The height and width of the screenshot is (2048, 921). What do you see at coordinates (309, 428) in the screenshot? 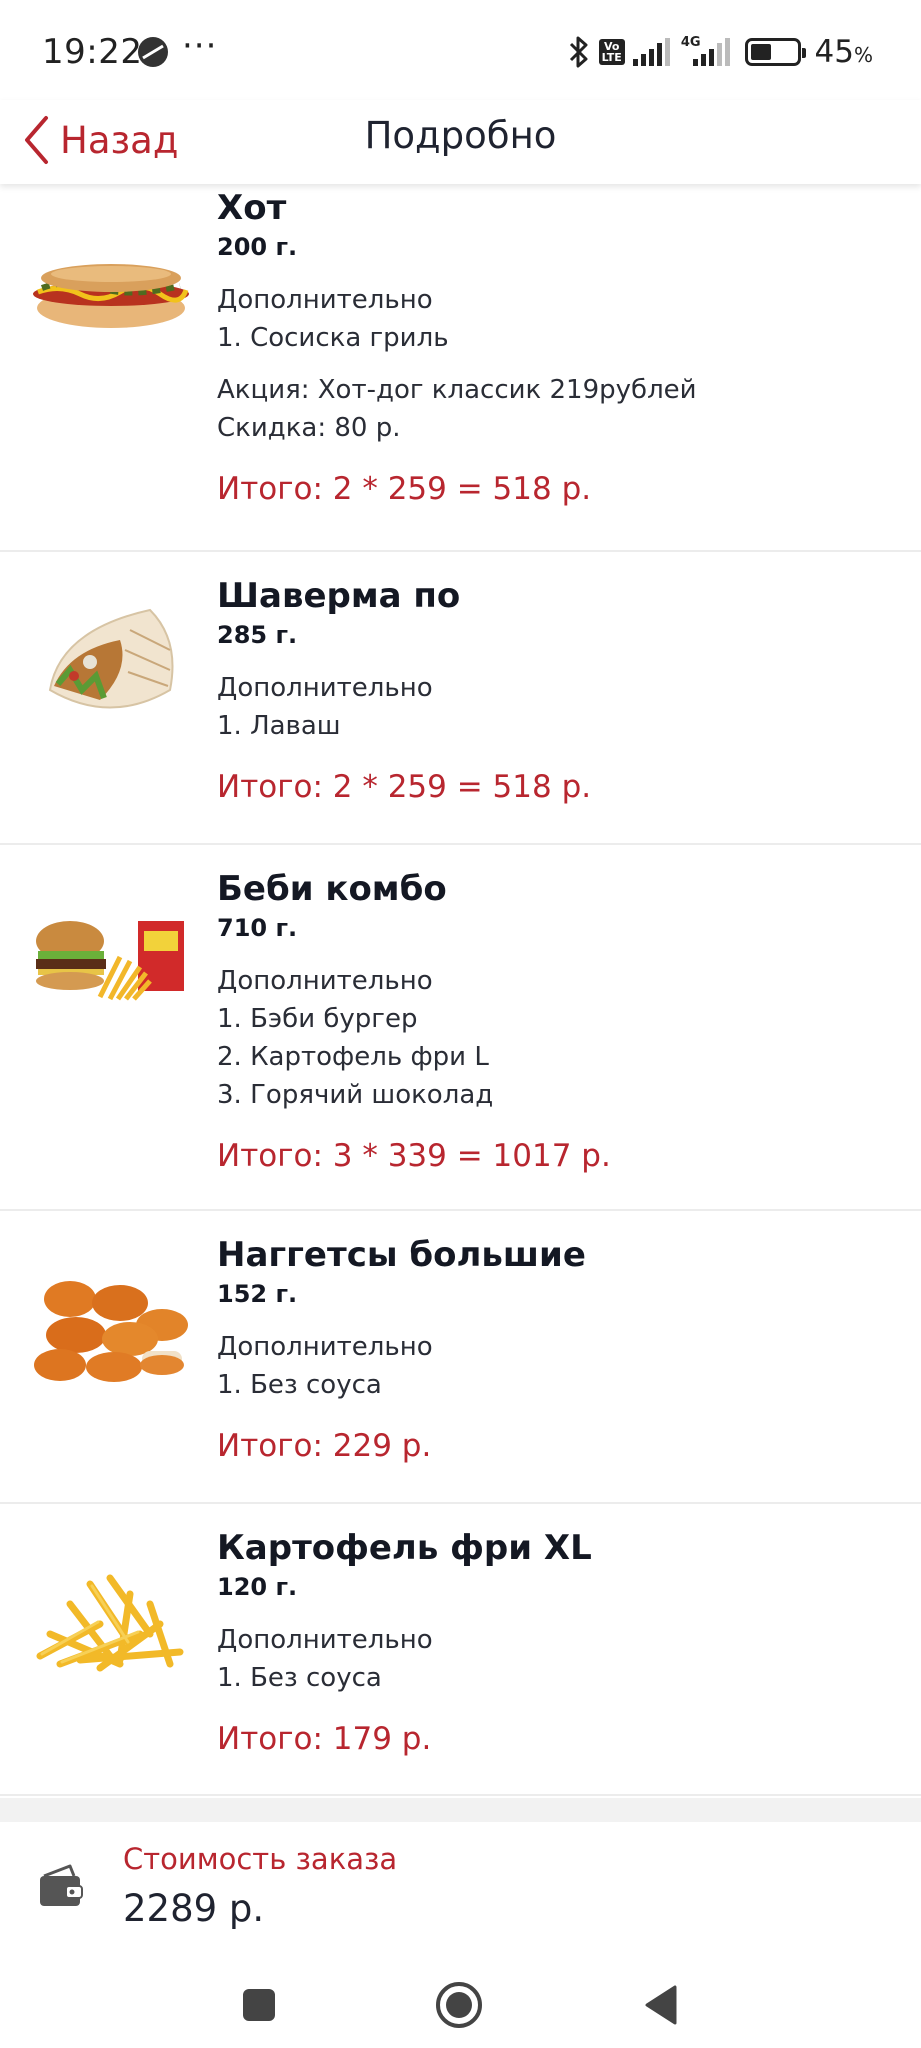
I see `item-discount: Скидка: 80 р.` at bounding box center [309, 428].